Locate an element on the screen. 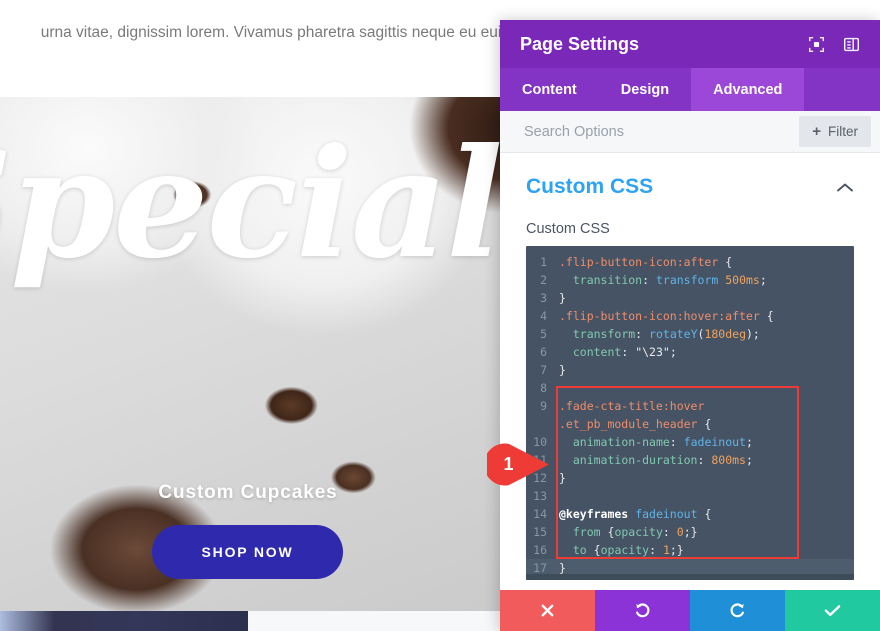 Image resolution: width=880 pixels, height=631 pixels. callout-number: 1 is located at coordinates (508, 464).